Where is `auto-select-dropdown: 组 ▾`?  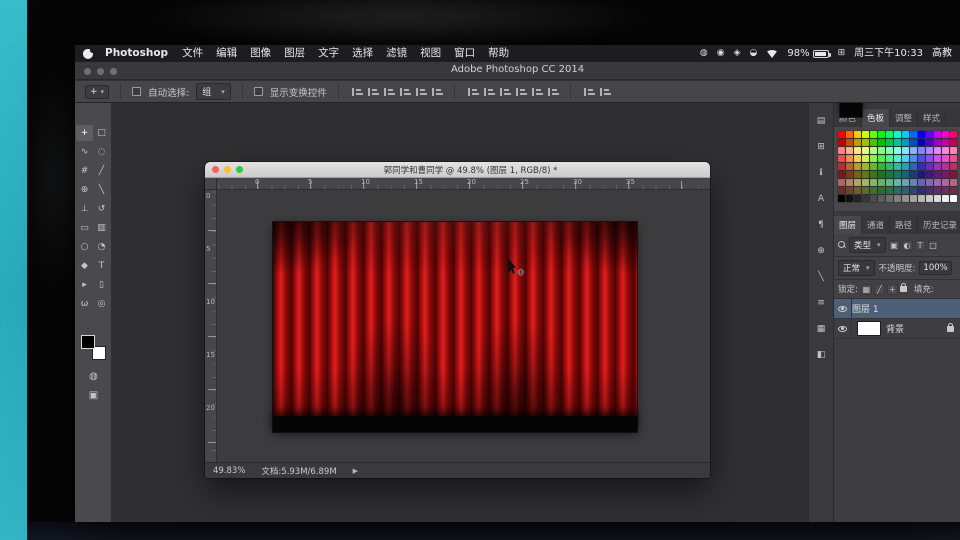
auto-select-dropdown: 组 ▾ is located at coordinates (213, 91).